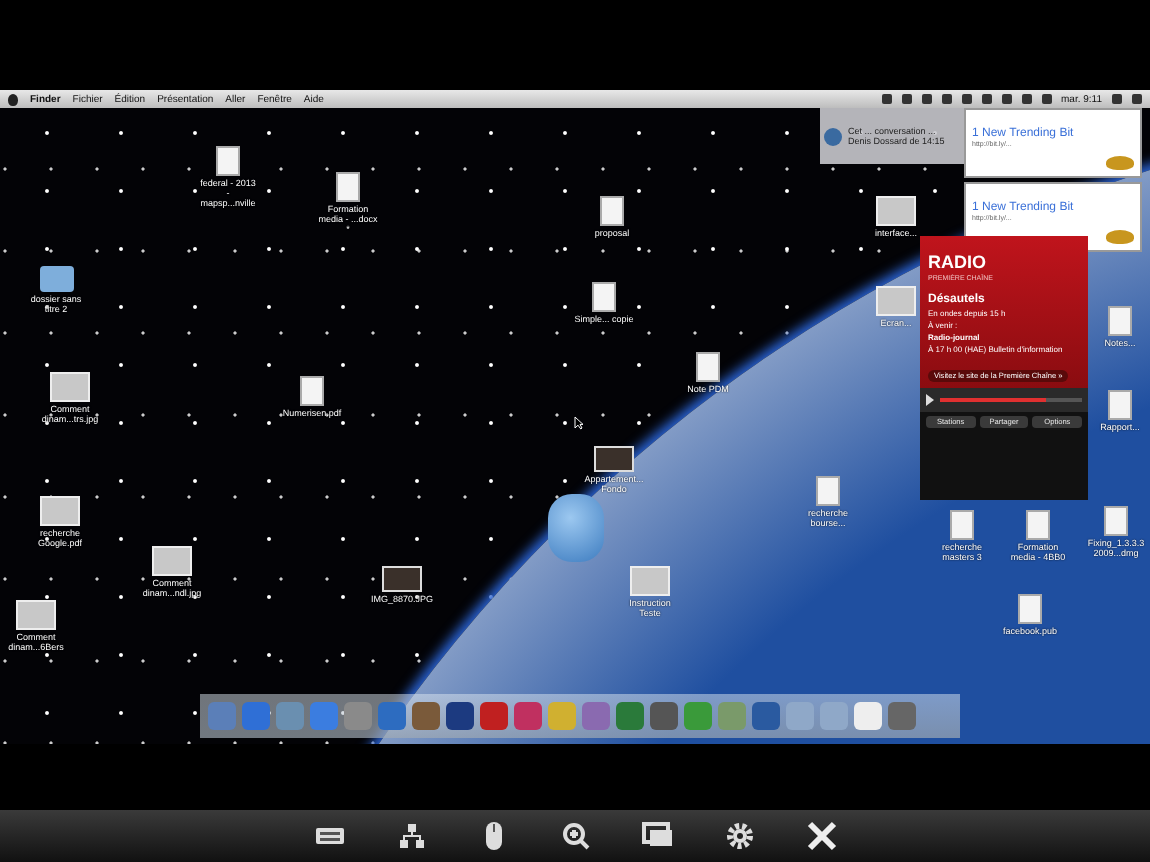  Describe the element at coordinates (575, 836) in the screenshot. I see `zoom-icon` at that location.